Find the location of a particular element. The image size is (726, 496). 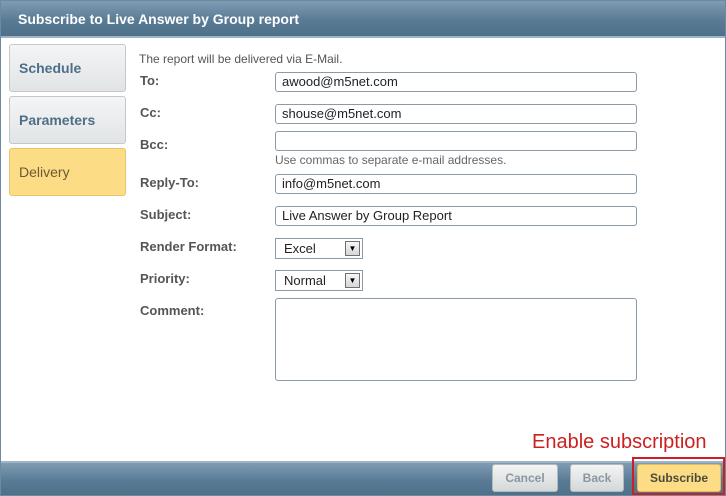

back-button: Back is located at coordinates (597, 478).